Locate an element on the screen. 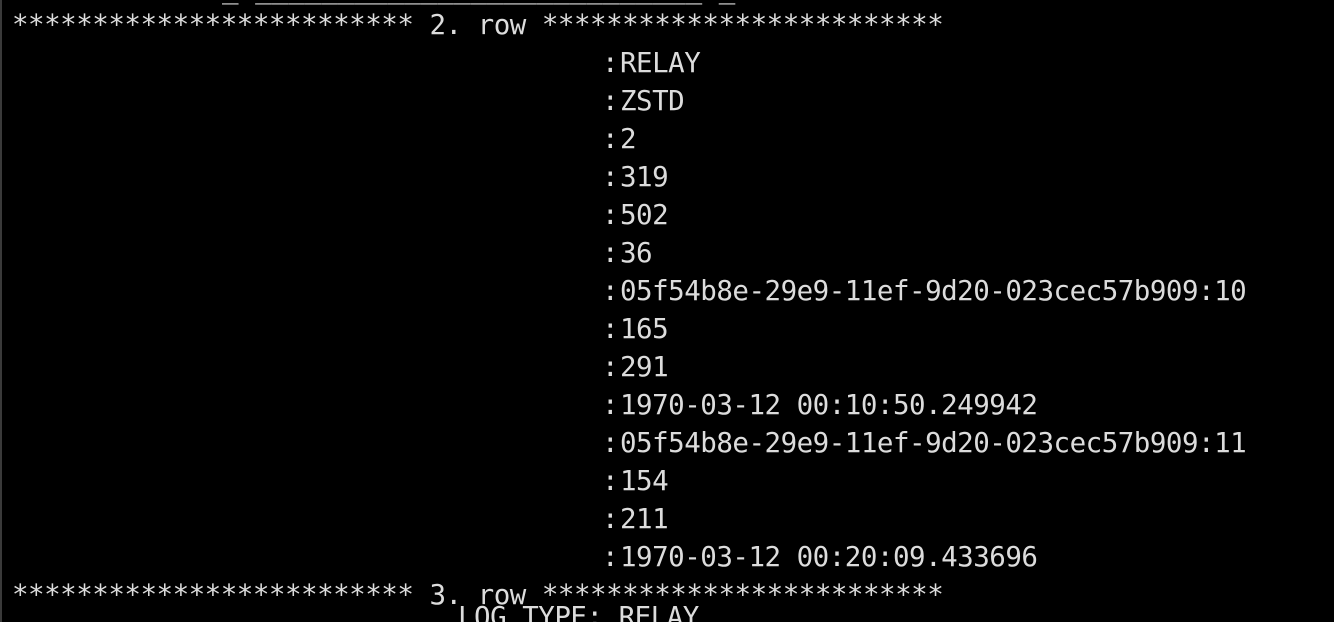  field-value: 2 is located at coordinates (628, 139).